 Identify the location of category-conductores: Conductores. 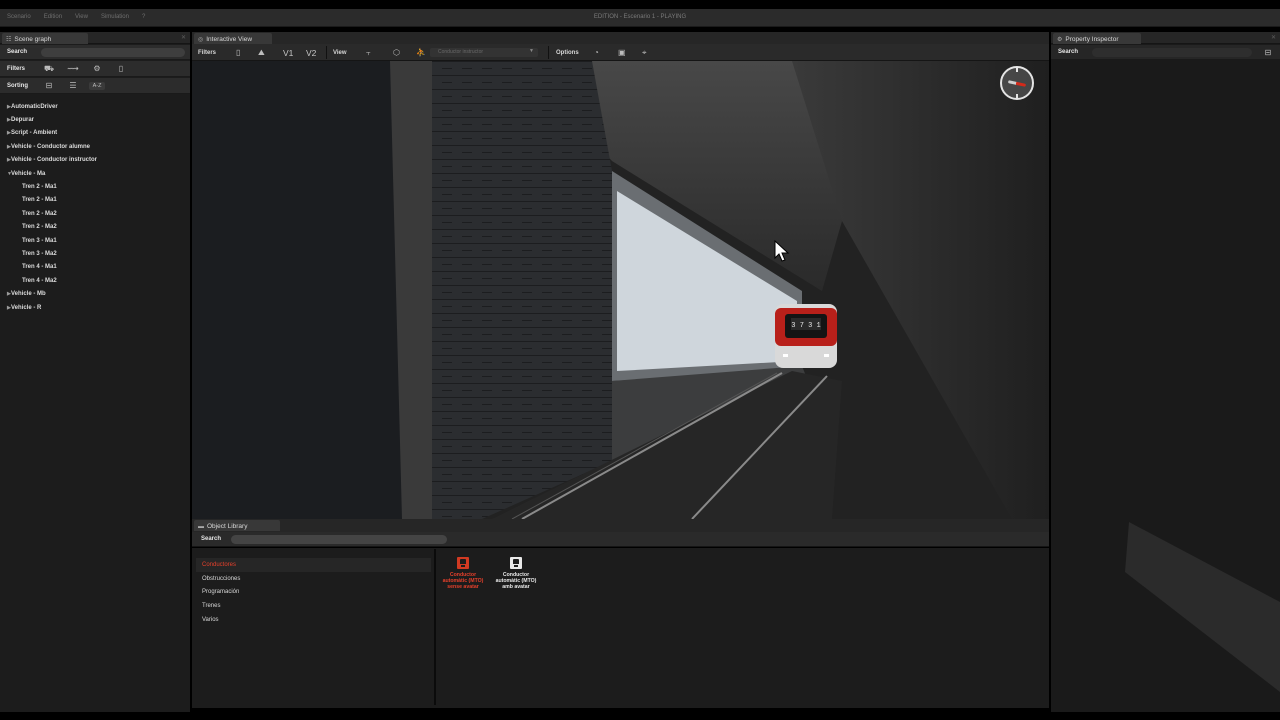
(313, 565).